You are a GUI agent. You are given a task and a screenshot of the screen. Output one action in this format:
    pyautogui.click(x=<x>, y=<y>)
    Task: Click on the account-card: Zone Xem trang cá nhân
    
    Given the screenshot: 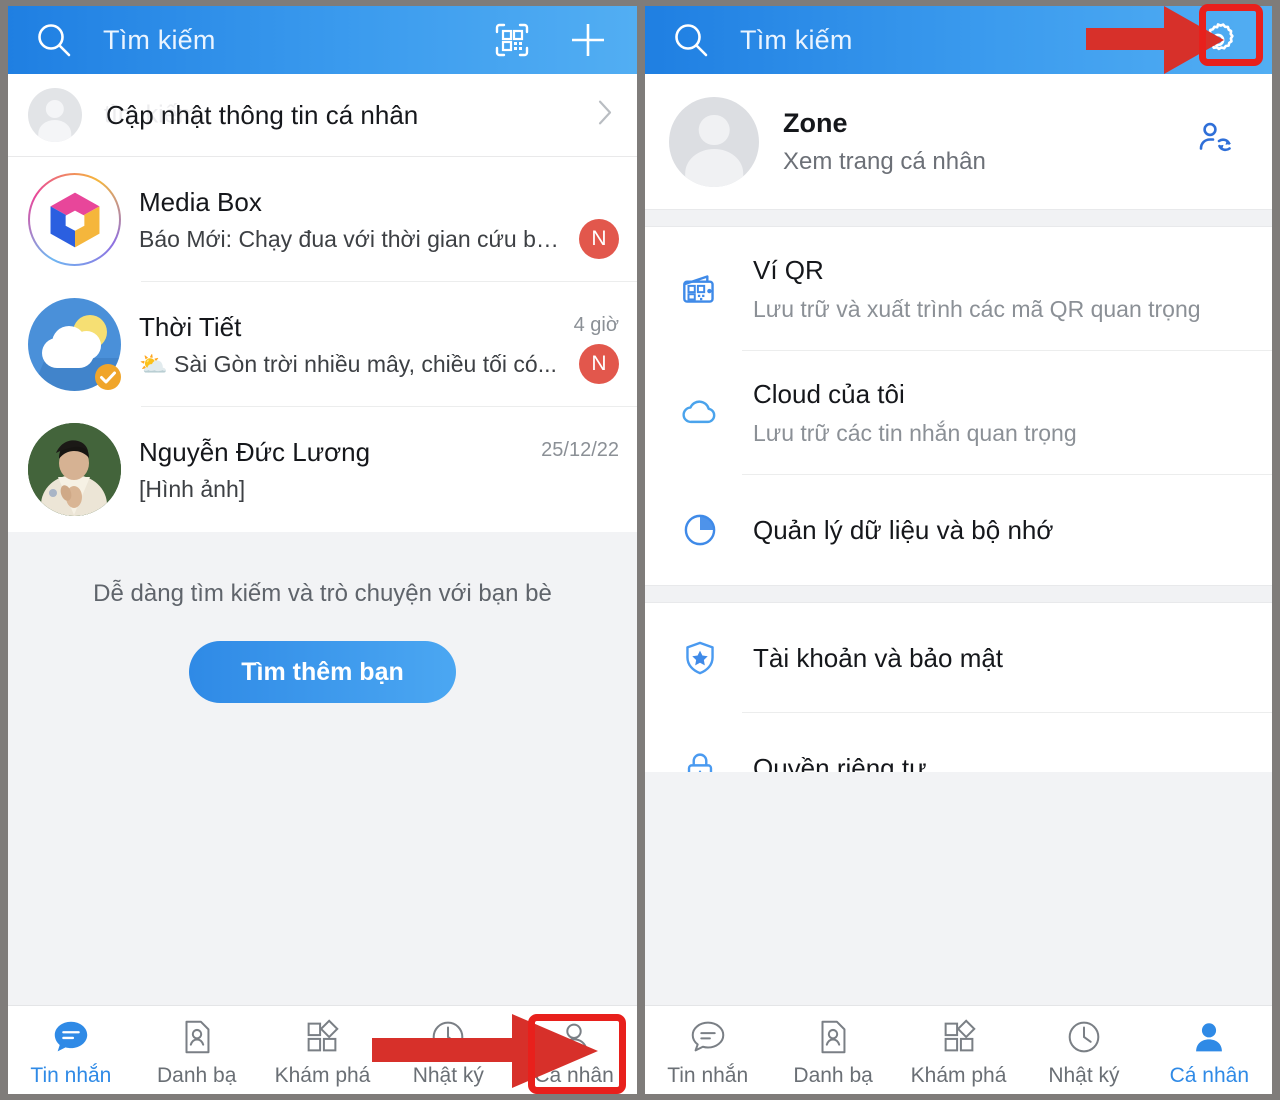 What is the action you would take?
    pyautogui.click(x=958, y=141)
    